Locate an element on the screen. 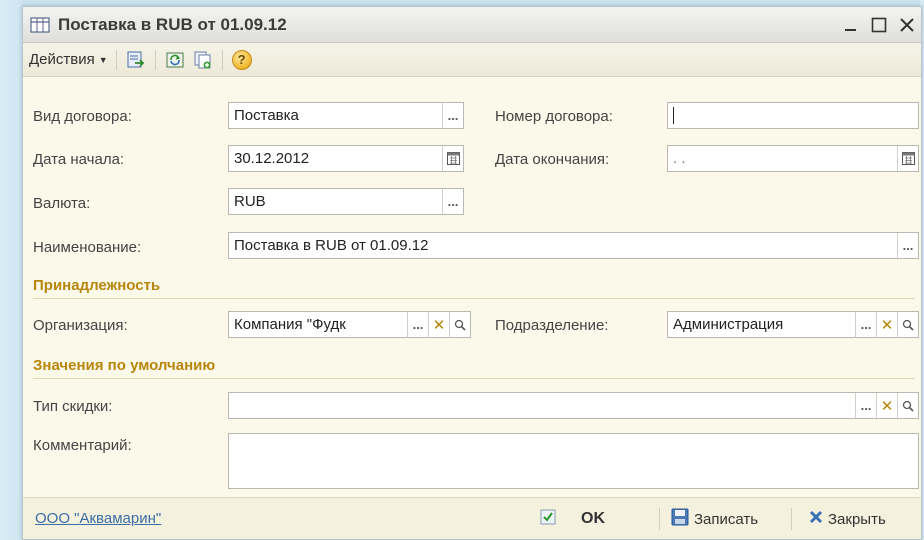  ownership-section-title: Принадлежность is located at coordinates (97, 285).